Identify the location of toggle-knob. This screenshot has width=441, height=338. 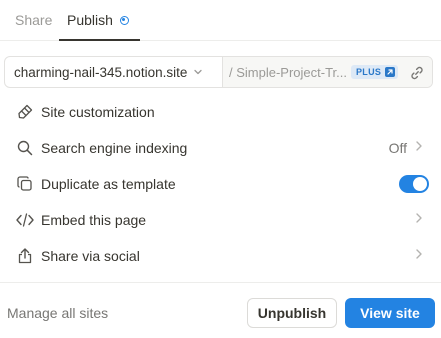
(420, 184).